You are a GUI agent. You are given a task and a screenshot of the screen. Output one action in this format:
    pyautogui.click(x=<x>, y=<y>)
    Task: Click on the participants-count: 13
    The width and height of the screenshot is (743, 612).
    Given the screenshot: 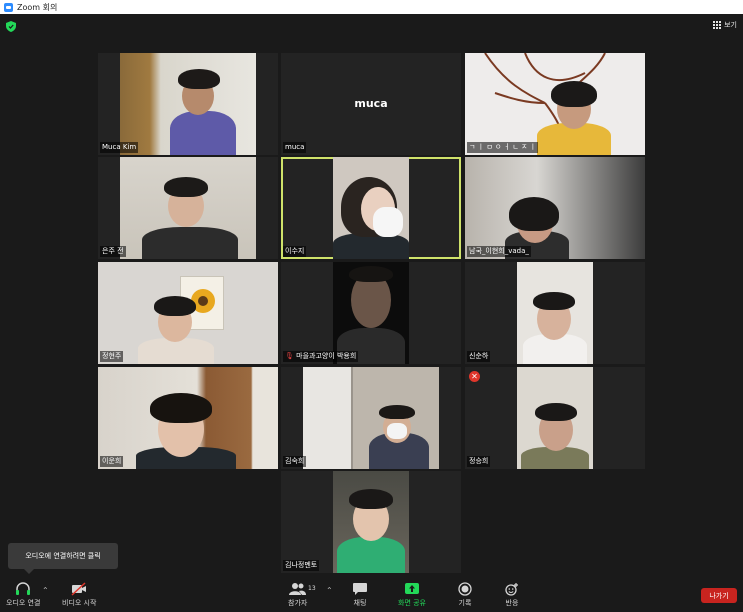 What is the action you would take?
    pyautogui.click(x=312, y=588)
    